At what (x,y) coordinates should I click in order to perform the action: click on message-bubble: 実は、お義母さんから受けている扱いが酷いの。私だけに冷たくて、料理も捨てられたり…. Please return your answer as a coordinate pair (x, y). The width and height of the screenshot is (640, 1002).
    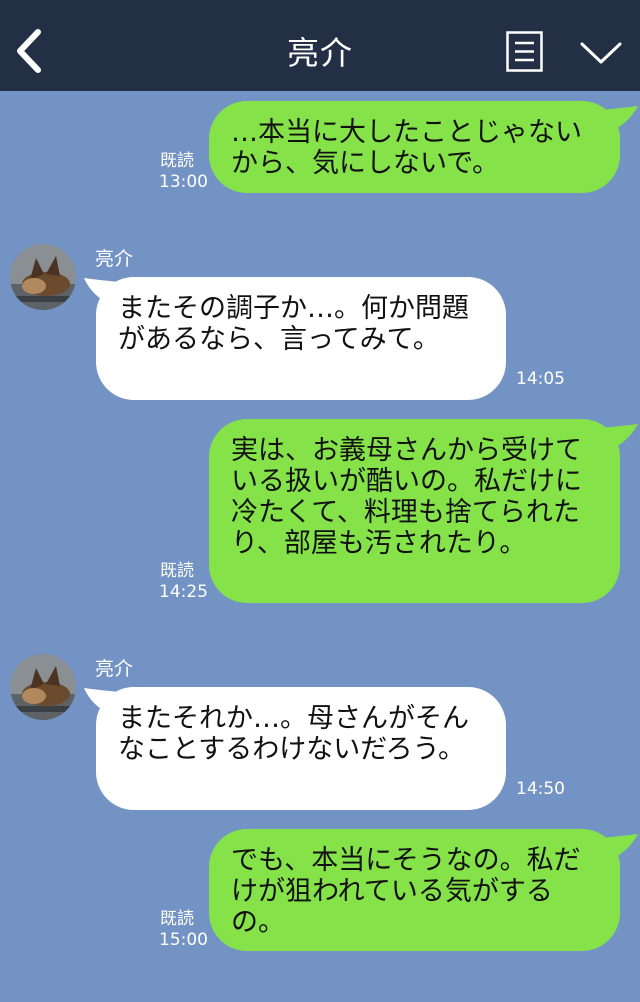
    Looking at the image, I should click on (414, 511).